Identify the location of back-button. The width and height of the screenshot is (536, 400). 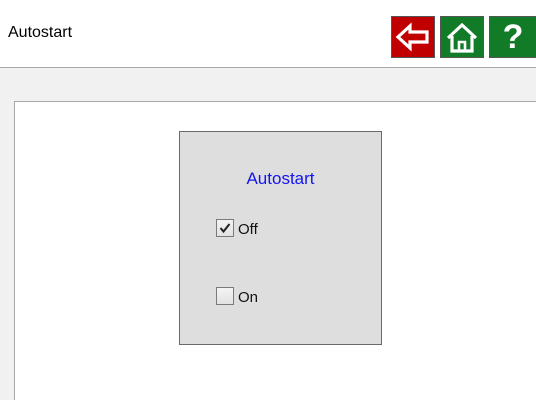
(413, 37).